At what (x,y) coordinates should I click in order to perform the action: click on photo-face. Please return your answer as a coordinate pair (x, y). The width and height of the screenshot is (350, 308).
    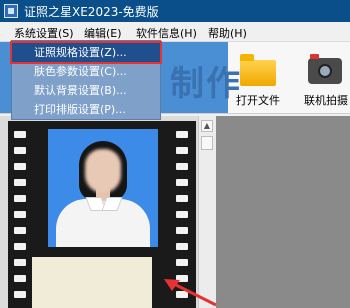
    Looking at the image, I should click on (103, 171).